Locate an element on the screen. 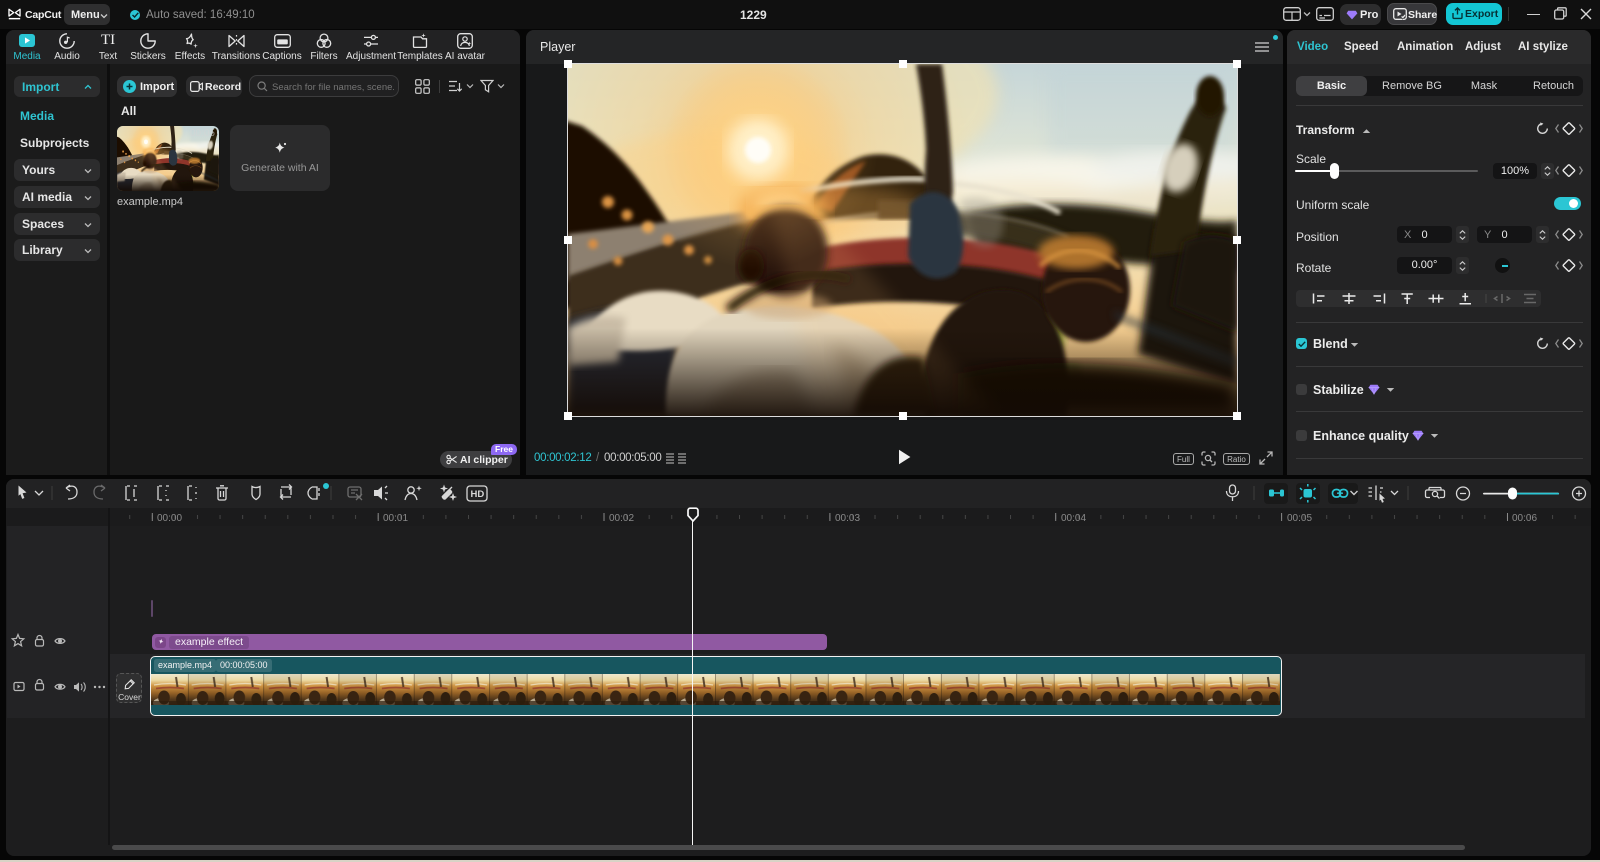 The image size is (1600, 862). svg-text: 00:01 is located at coordinates (395, 518).